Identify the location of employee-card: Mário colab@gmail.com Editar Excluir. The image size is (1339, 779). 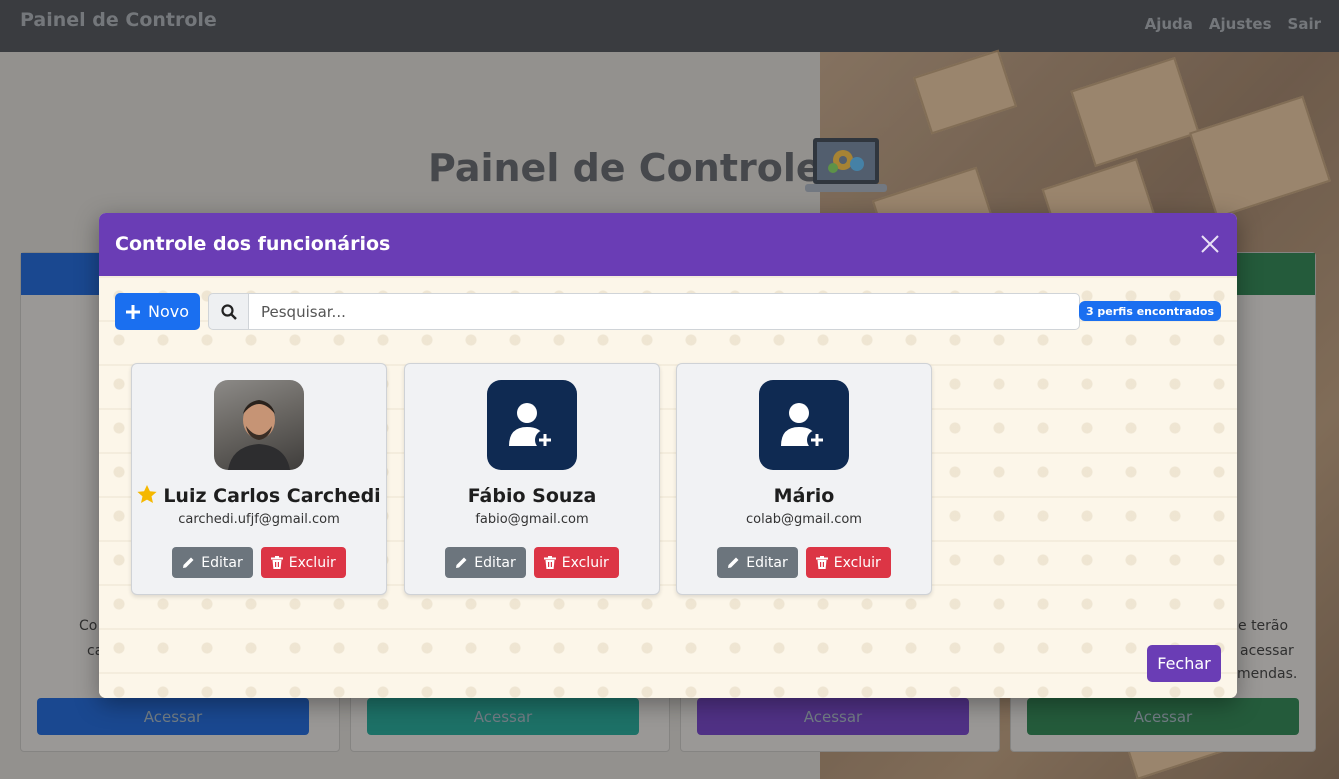
(804, 479).